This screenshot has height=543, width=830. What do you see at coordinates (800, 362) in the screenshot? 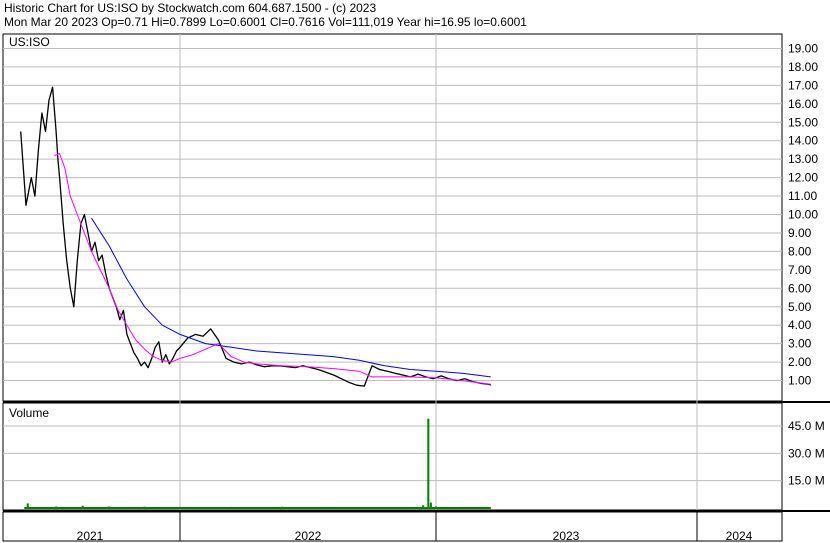
I see `price-tick-label: 2.00` at bounding box center [800, 362].